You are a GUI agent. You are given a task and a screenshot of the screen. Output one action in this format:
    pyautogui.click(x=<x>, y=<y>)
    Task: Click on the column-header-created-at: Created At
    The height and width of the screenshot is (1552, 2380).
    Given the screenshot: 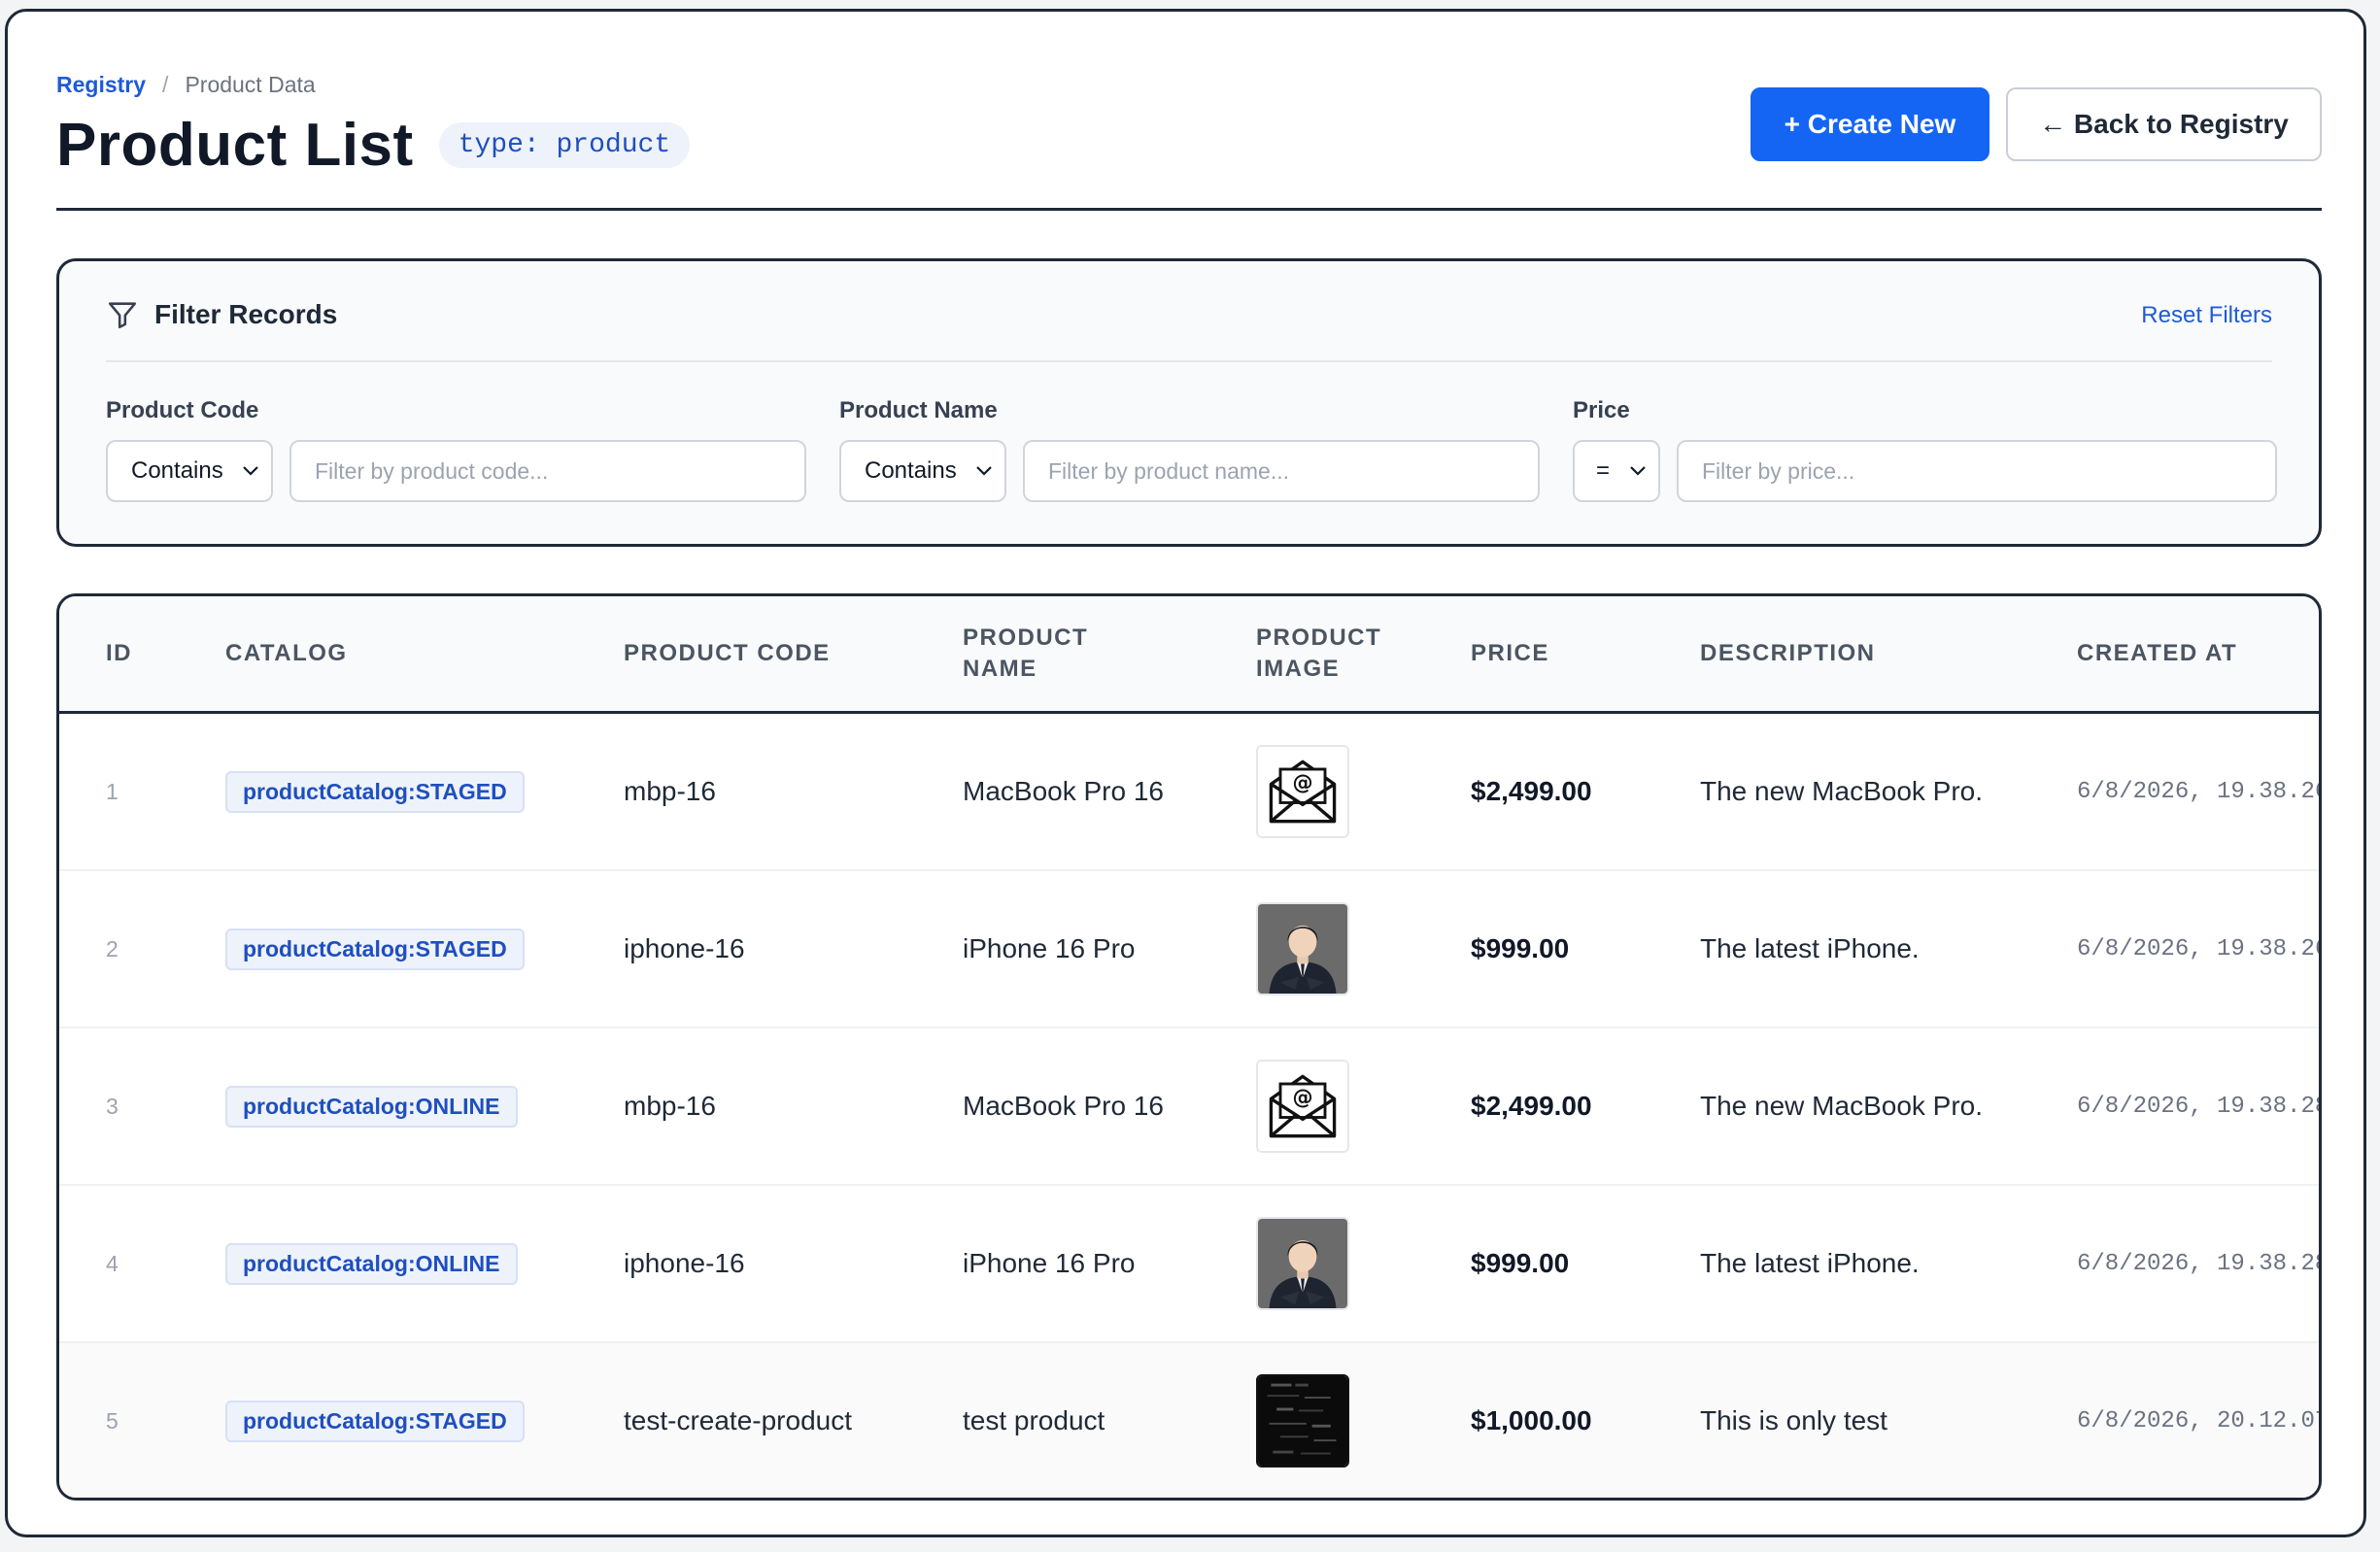 What is the action you would take?
    pyautogui.click(x=2157, y=653)
    